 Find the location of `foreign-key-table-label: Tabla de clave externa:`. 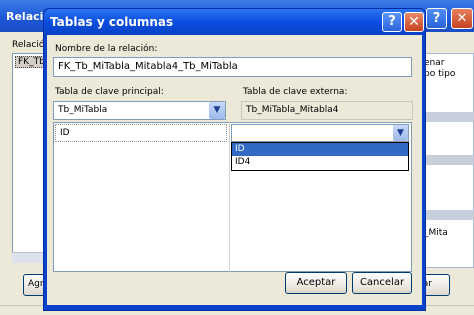

foreign-key-table-label: Tabla de clave externa: is located at coordinates (295, 92).